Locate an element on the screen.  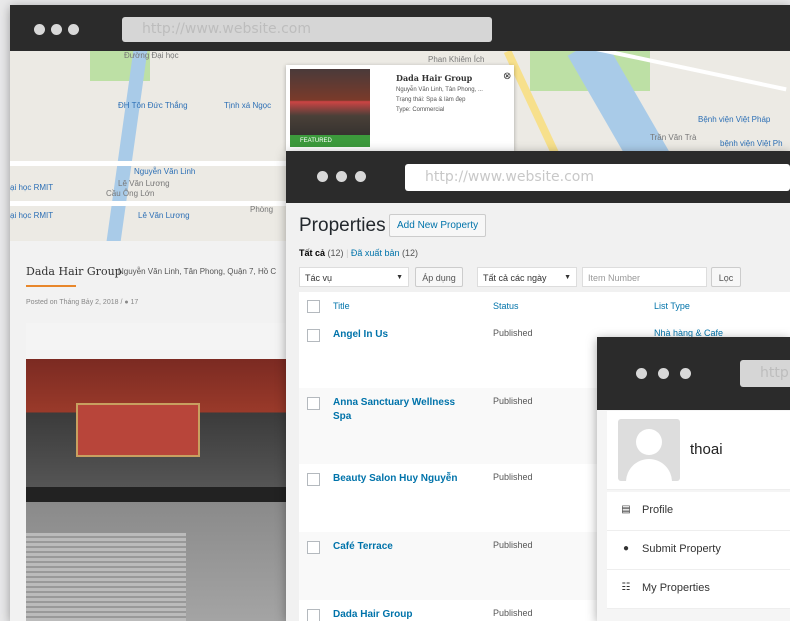
map-label: Phan Khiêm Ích is located at coordinates (456, 59).